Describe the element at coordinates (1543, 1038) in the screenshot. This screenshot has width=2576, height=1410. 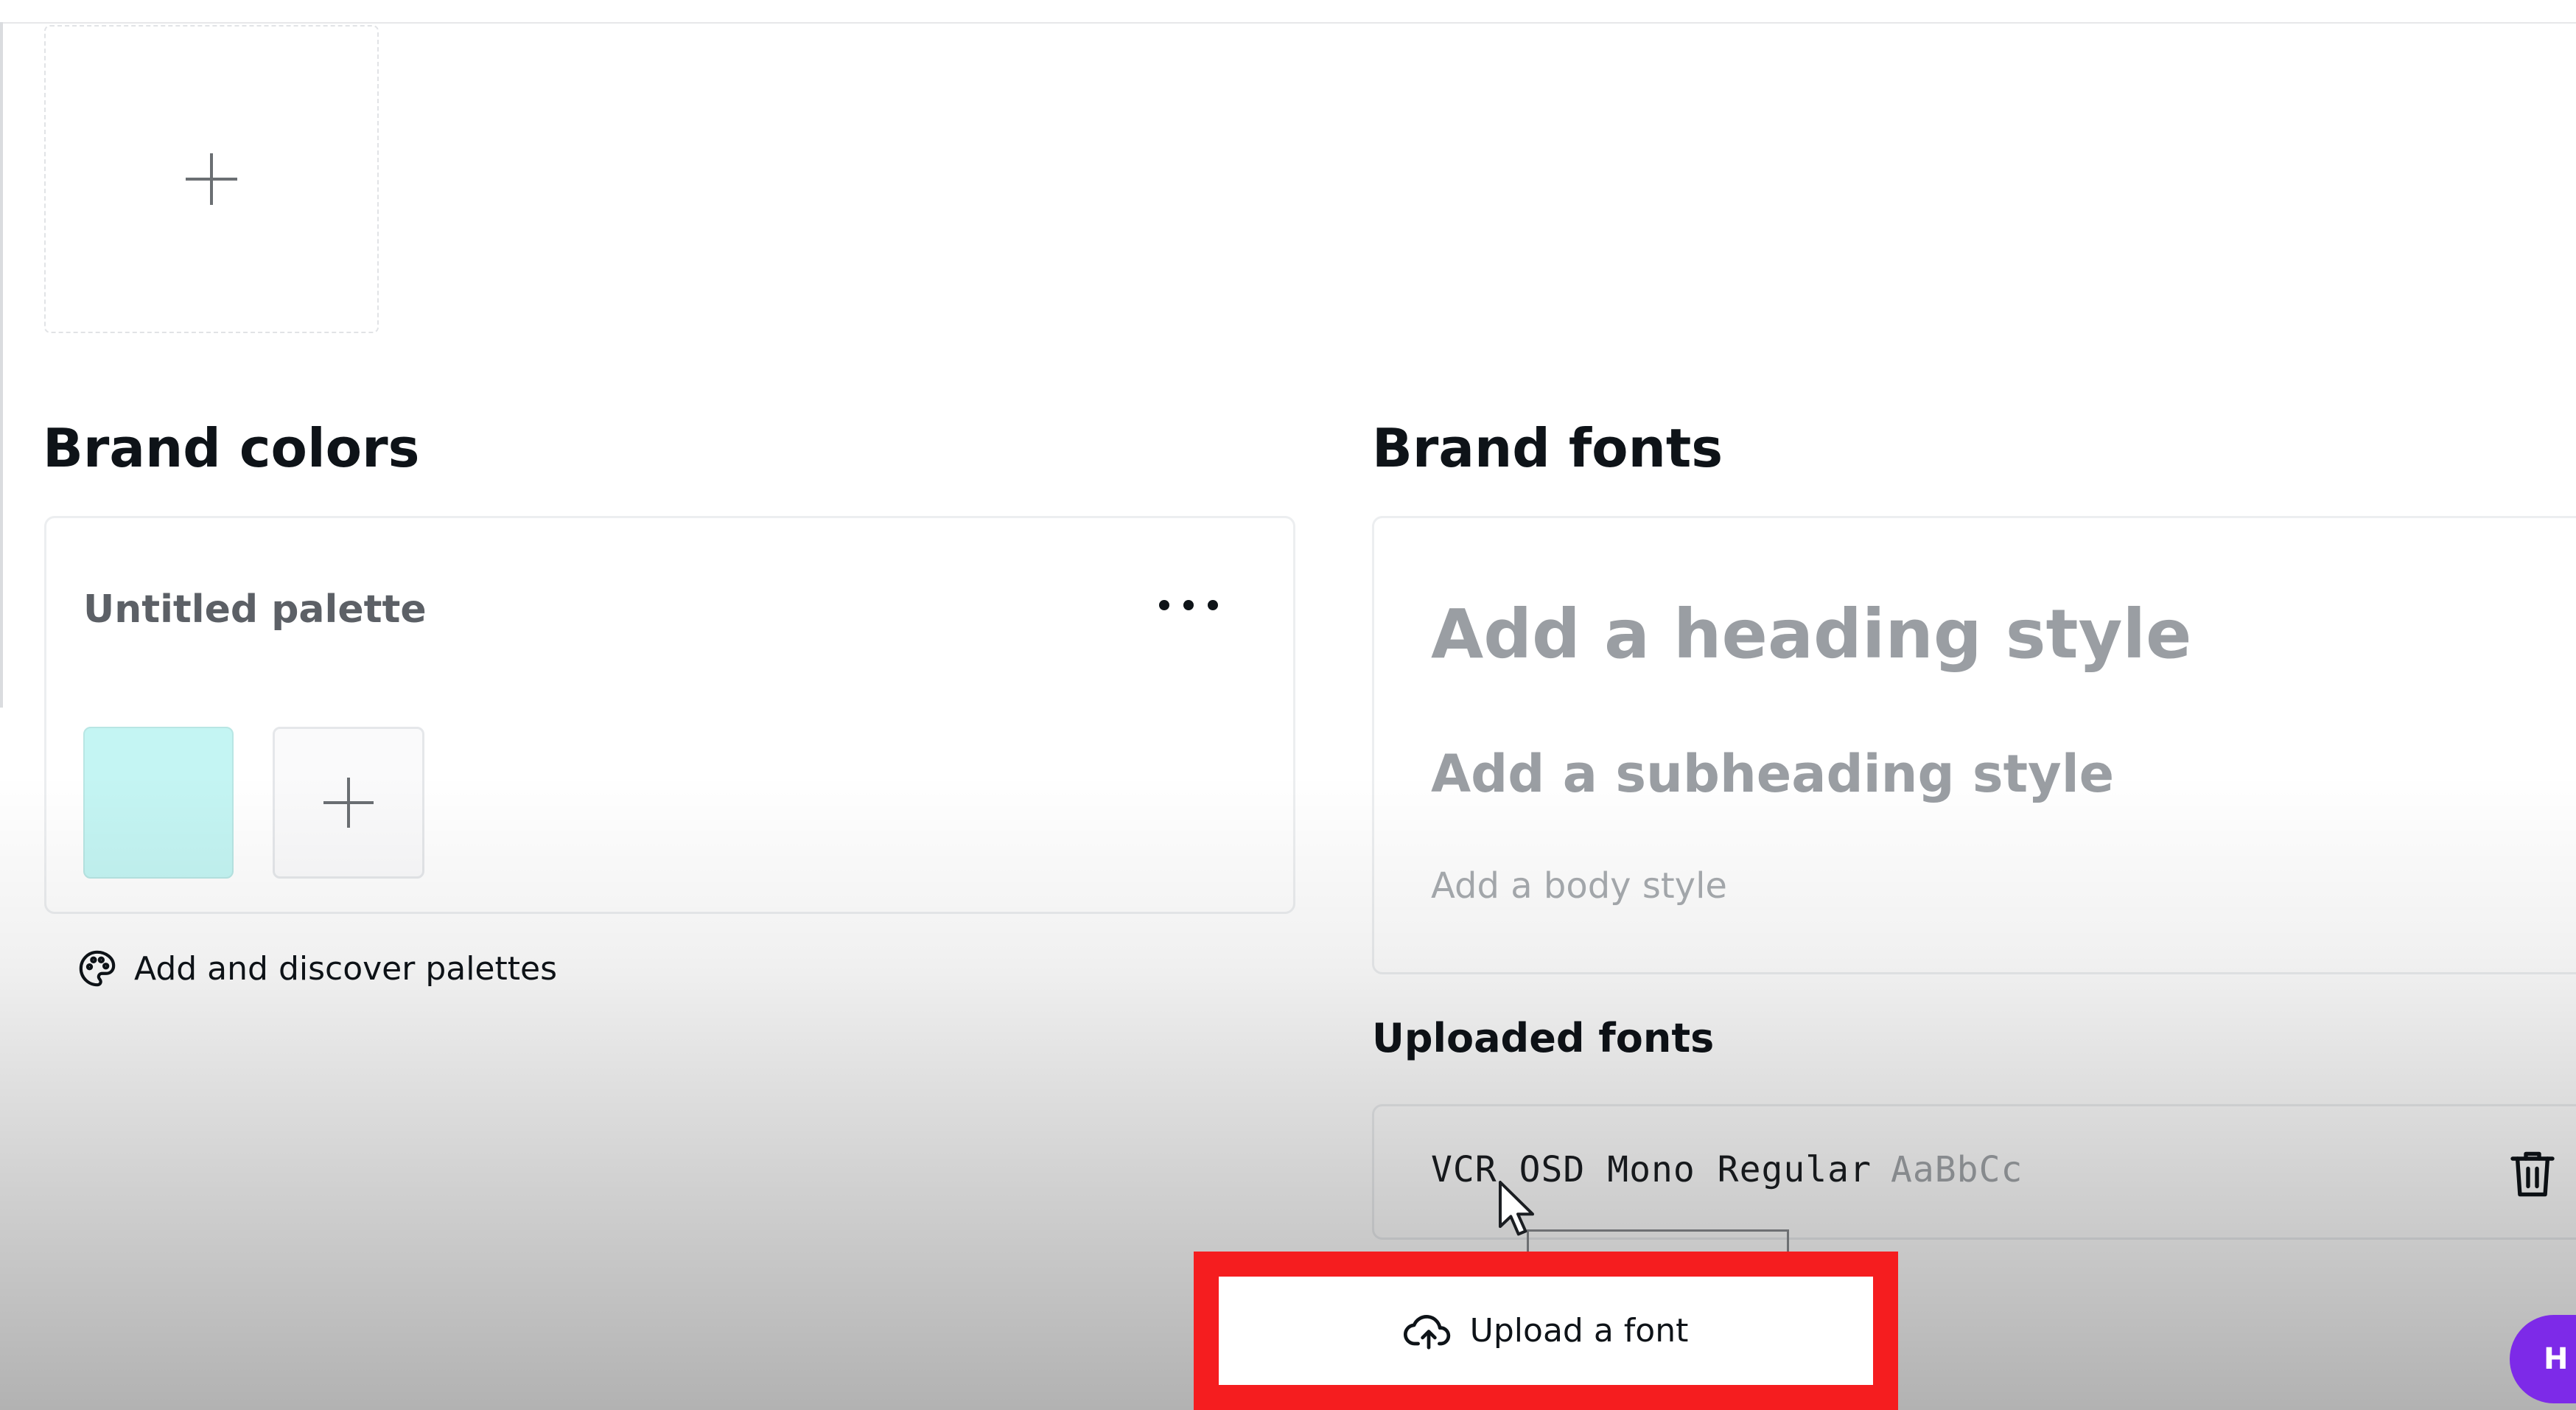
I see `uploaded-fonts-title: Uploaded fonts` at that location.